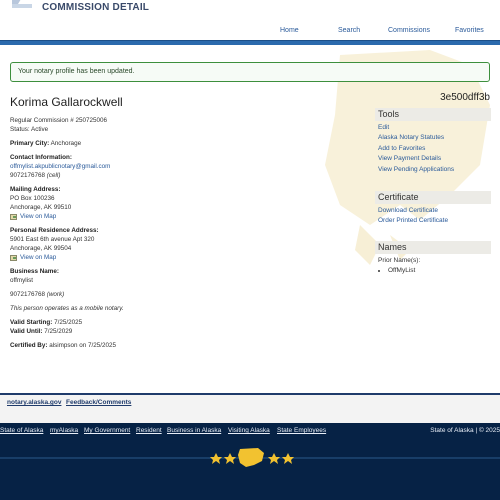  What do you see at coordinates (28, 175) in the screenshot?
I see `cell-phone: 9072176768` at bounding box center [28, 175].